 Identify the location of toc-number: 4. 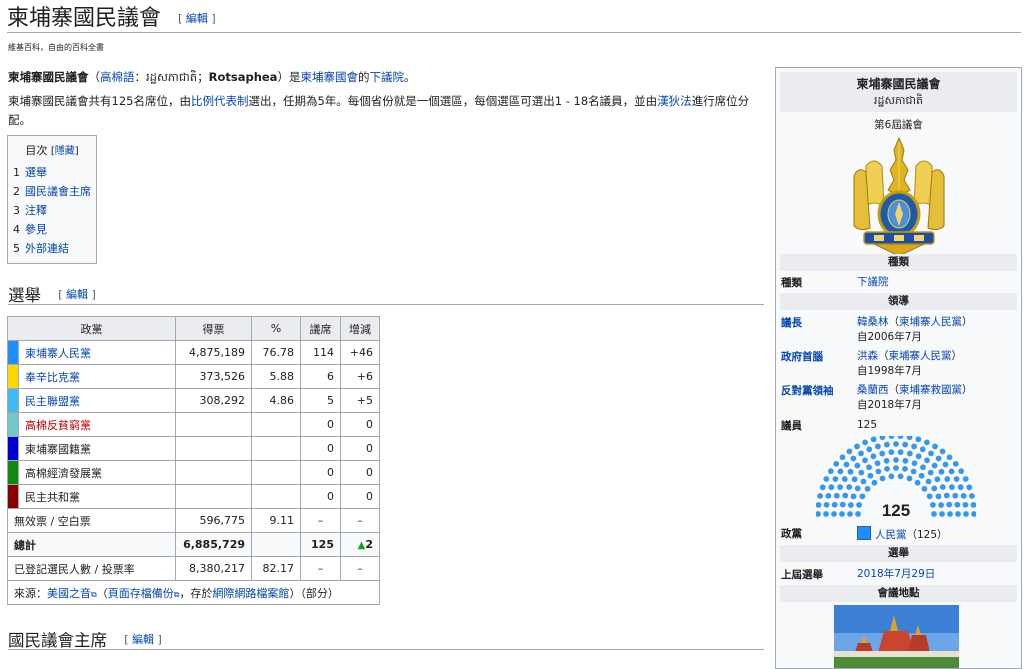
(16, 229).